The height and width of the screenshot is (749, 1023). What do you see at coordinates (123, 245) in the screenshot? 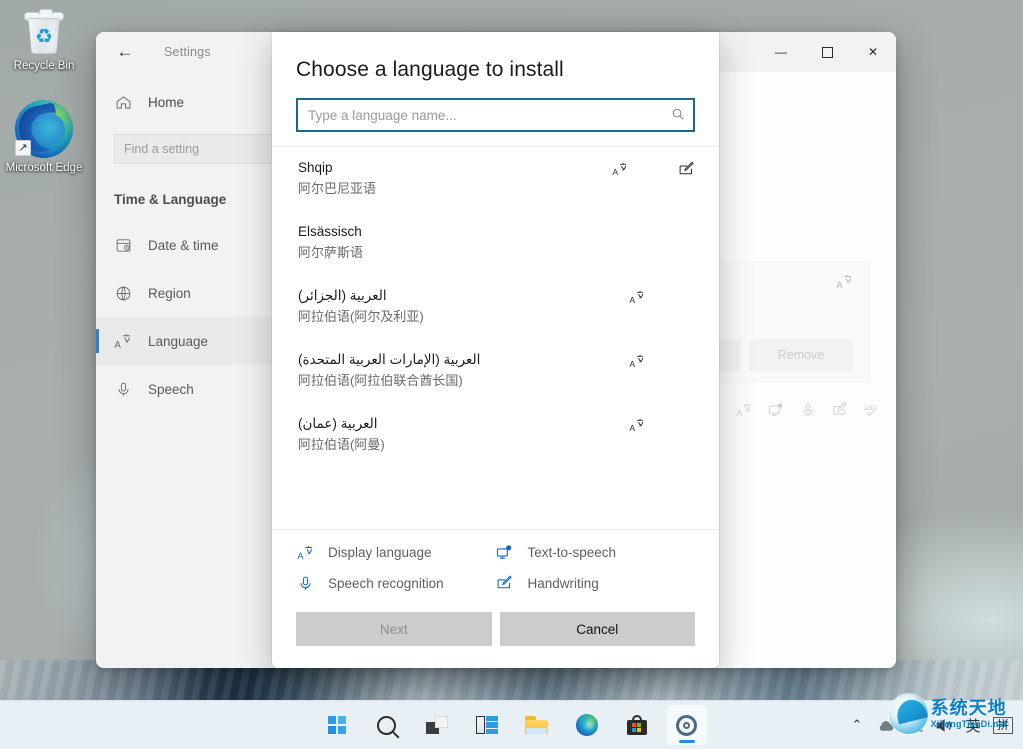
I see `calendar-clock-icon` at bounding box center [123, 245].